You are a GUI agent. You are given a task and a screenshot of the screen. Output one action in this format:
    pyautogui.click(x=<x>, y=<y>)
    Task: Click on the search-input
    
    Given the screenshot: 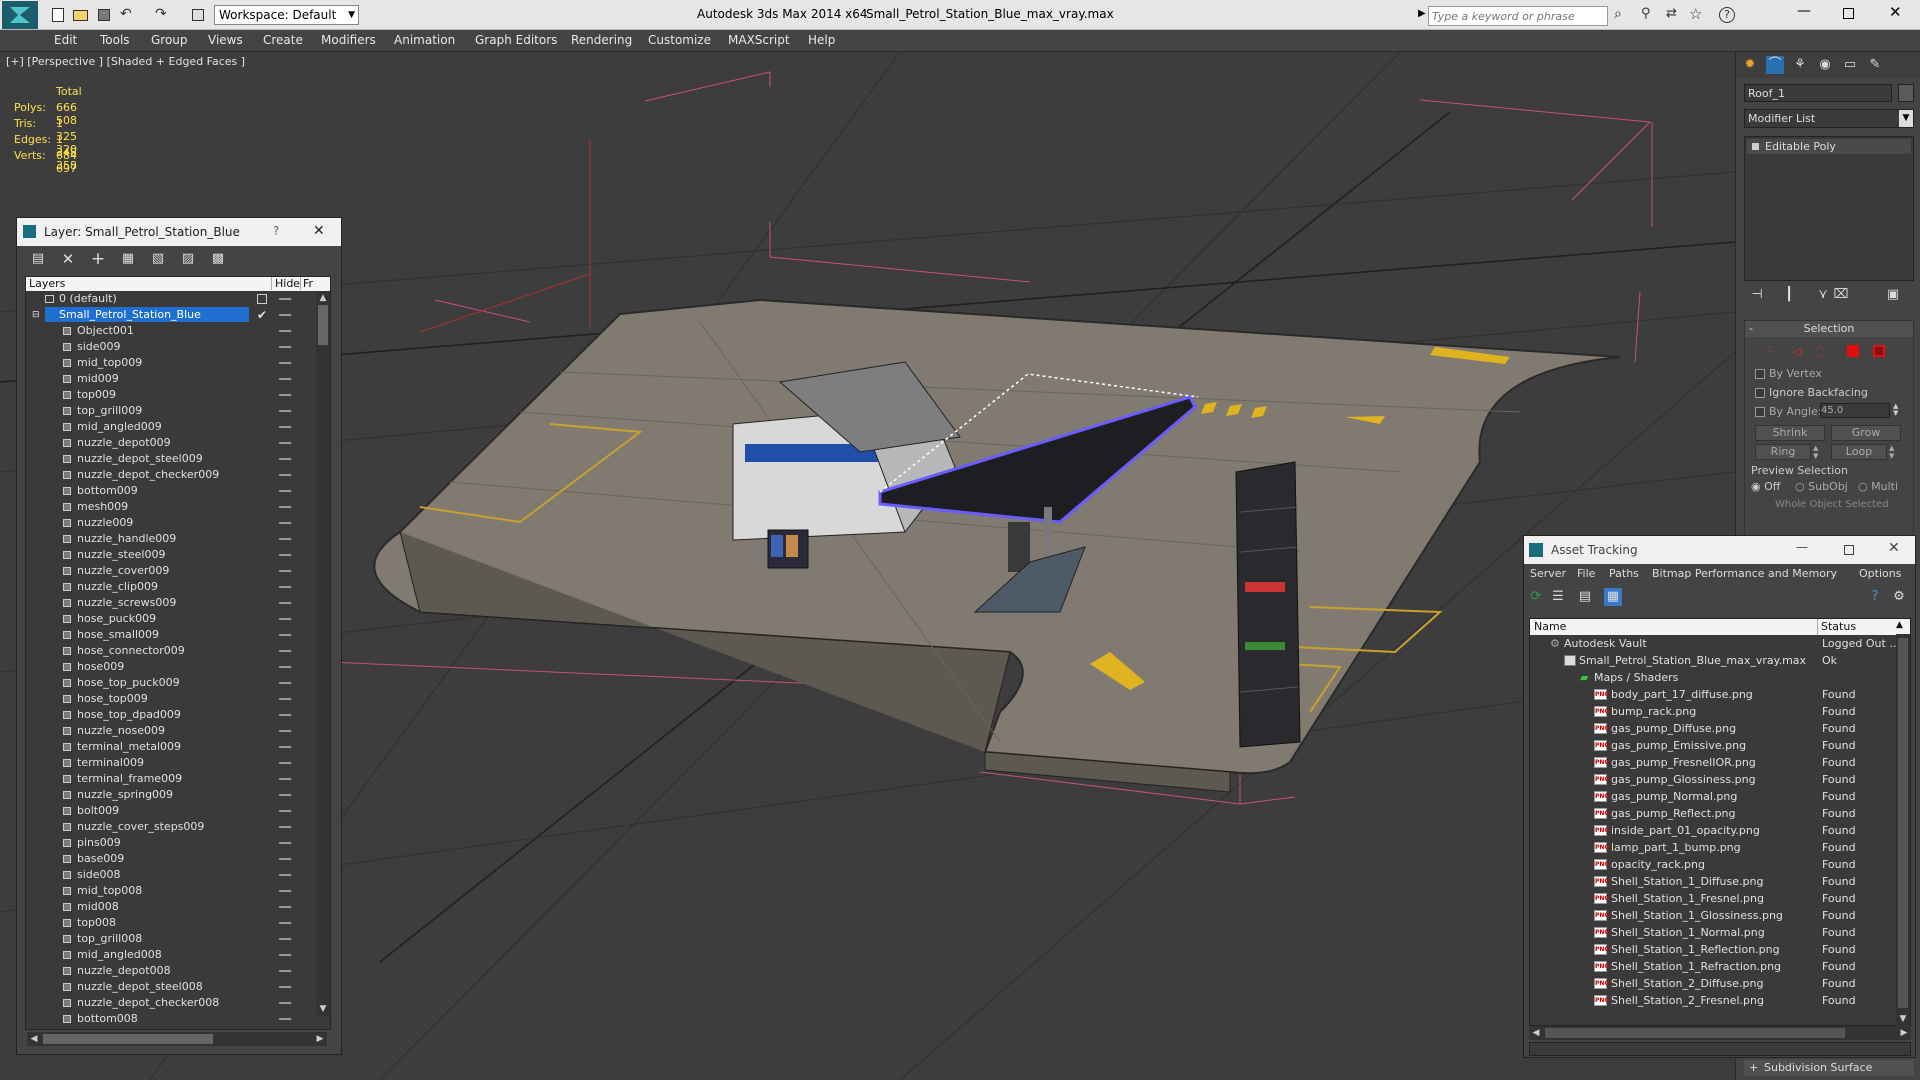 What is the action you would take?
    pyautogui.click(x=1518, y=16)
    